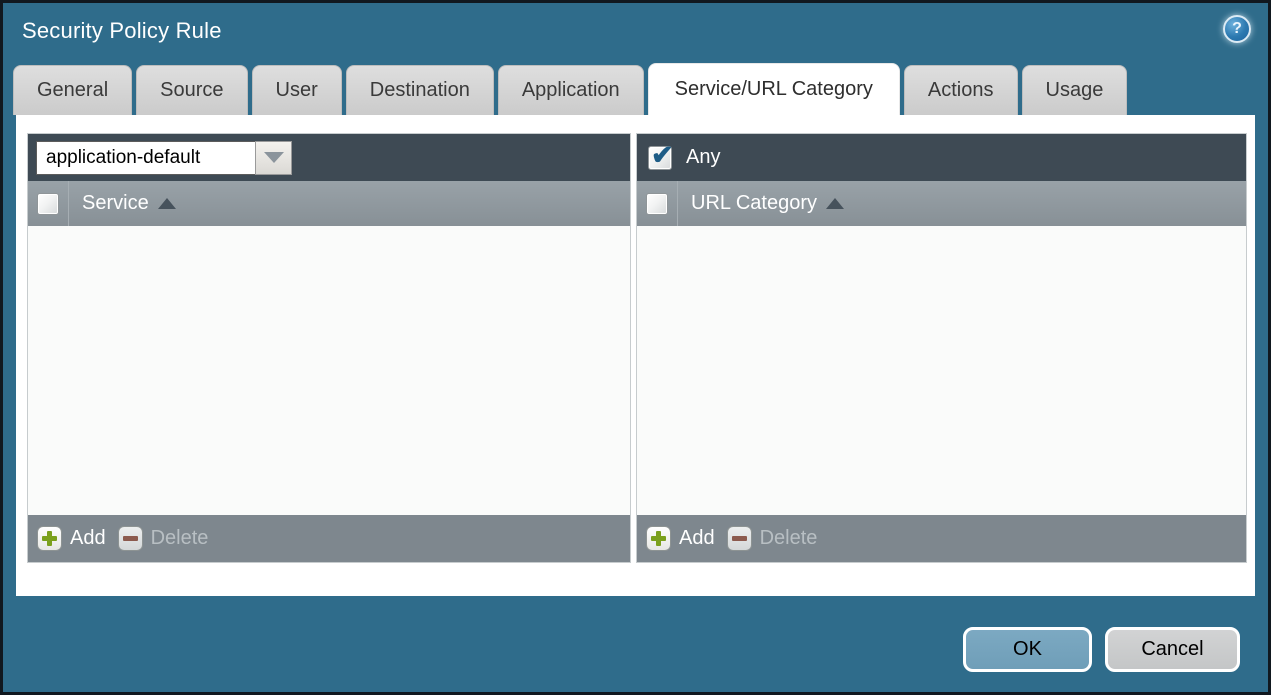 The width and height of the screenshot is (1271, 695). I want to click on service-type-dropdown: application-default, so click(164, 157).